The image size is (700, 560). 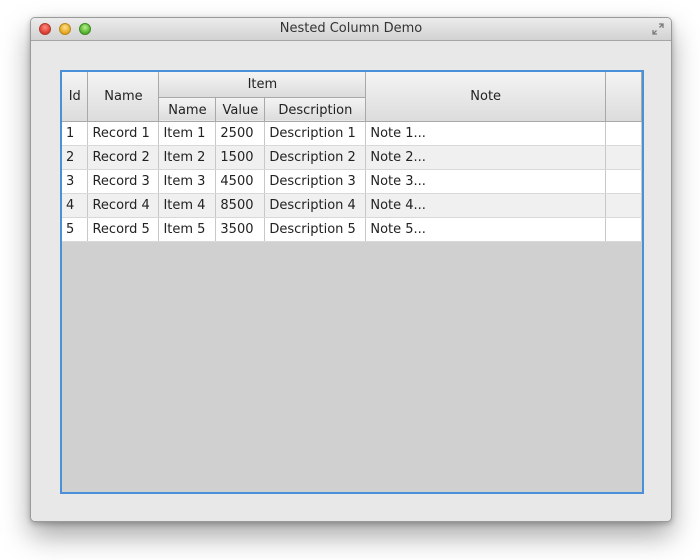 What do you see at coordinates (240, 133) in the screenshot?
I see `cell-value: 2500` at bounding box center [240, 133].